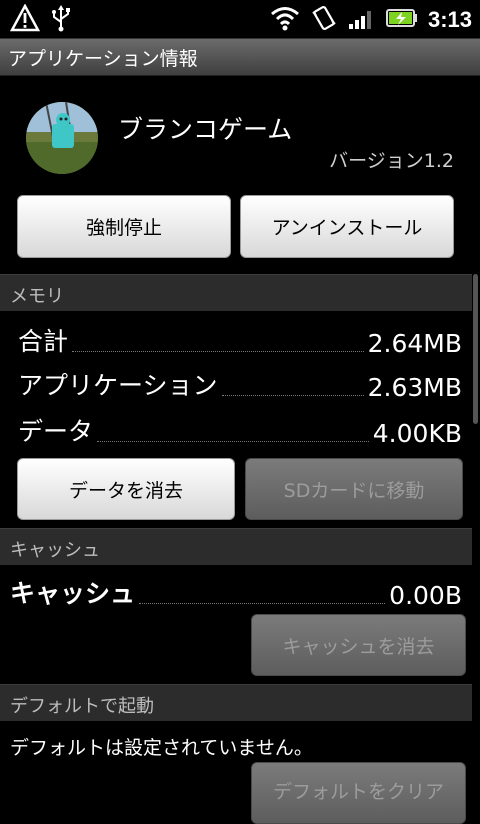 The image size is (480, 824). I want to click on defaults-header-label: デフォルトで起動, so click(82, 706).